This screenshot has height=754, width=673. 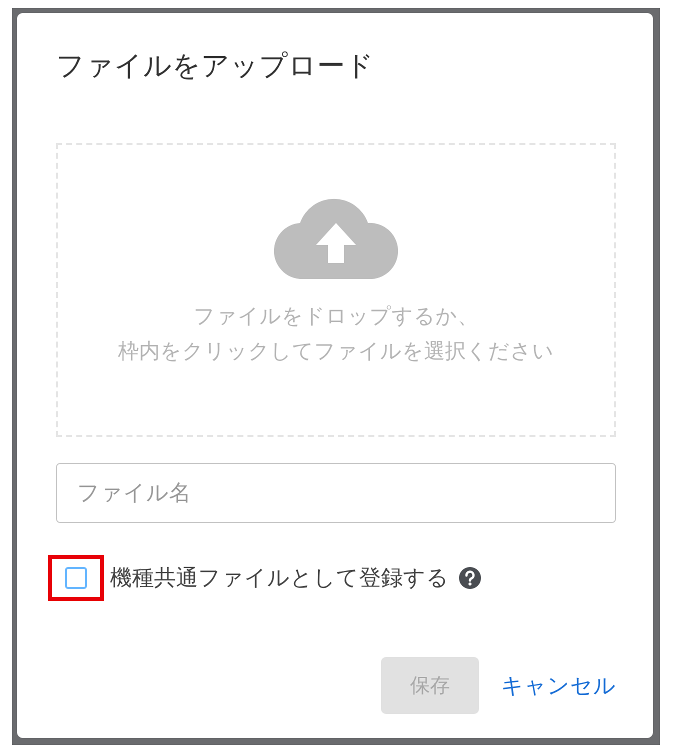 I want to click on cloud-upload-icon, so click(x=336, y=238).